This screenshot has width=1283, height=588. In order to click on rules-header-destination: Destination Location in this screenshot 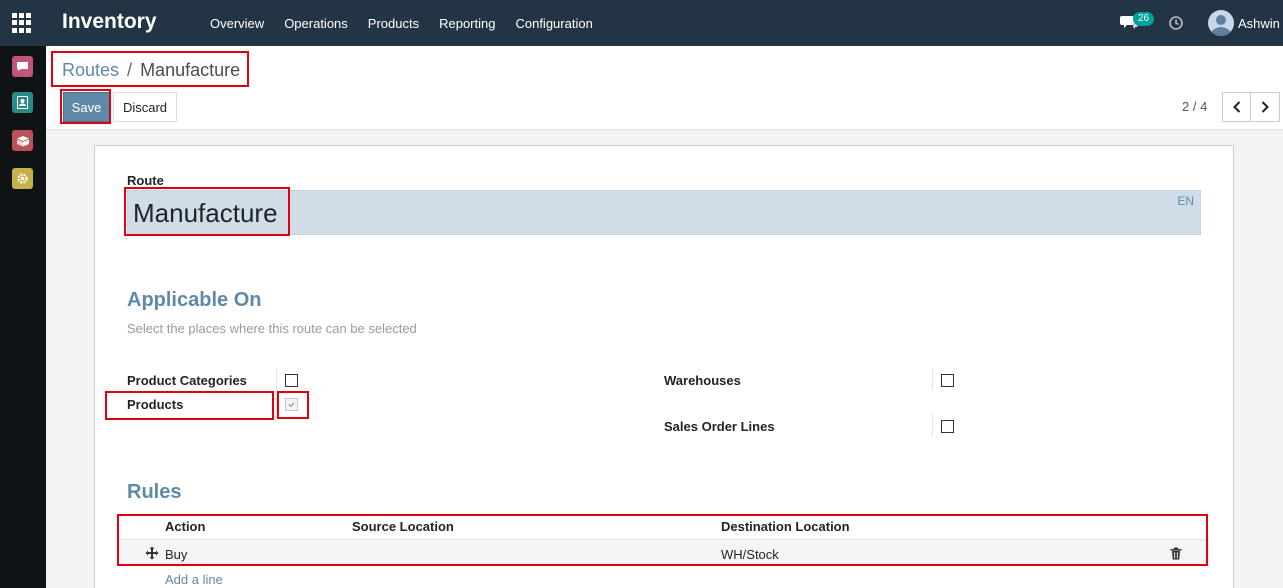, I will do `click(785, 526)`.